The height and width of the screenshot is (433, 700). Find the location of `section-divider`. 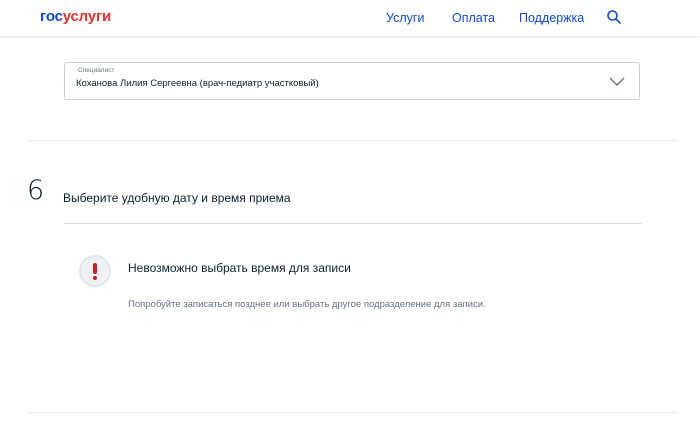

section-divider is located at coordinates (353, 140).